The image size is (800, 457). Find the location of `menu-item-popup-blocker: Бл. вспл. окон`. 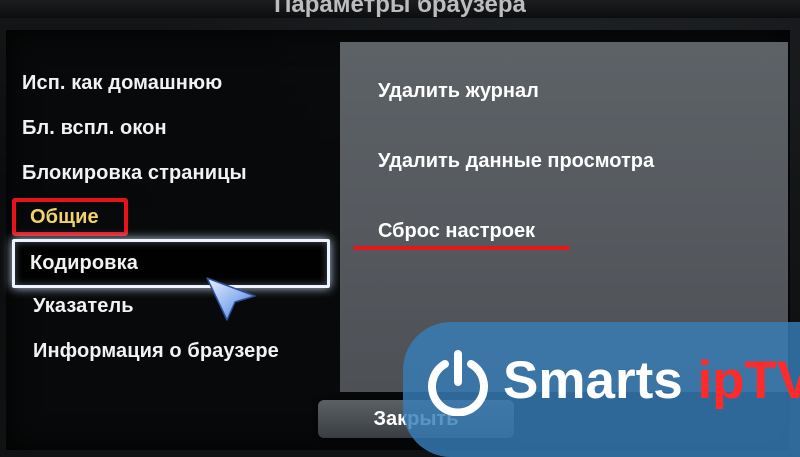

menu-item-popup-blocker: Бл. вспл. окон is located at coordinates (94, 128).